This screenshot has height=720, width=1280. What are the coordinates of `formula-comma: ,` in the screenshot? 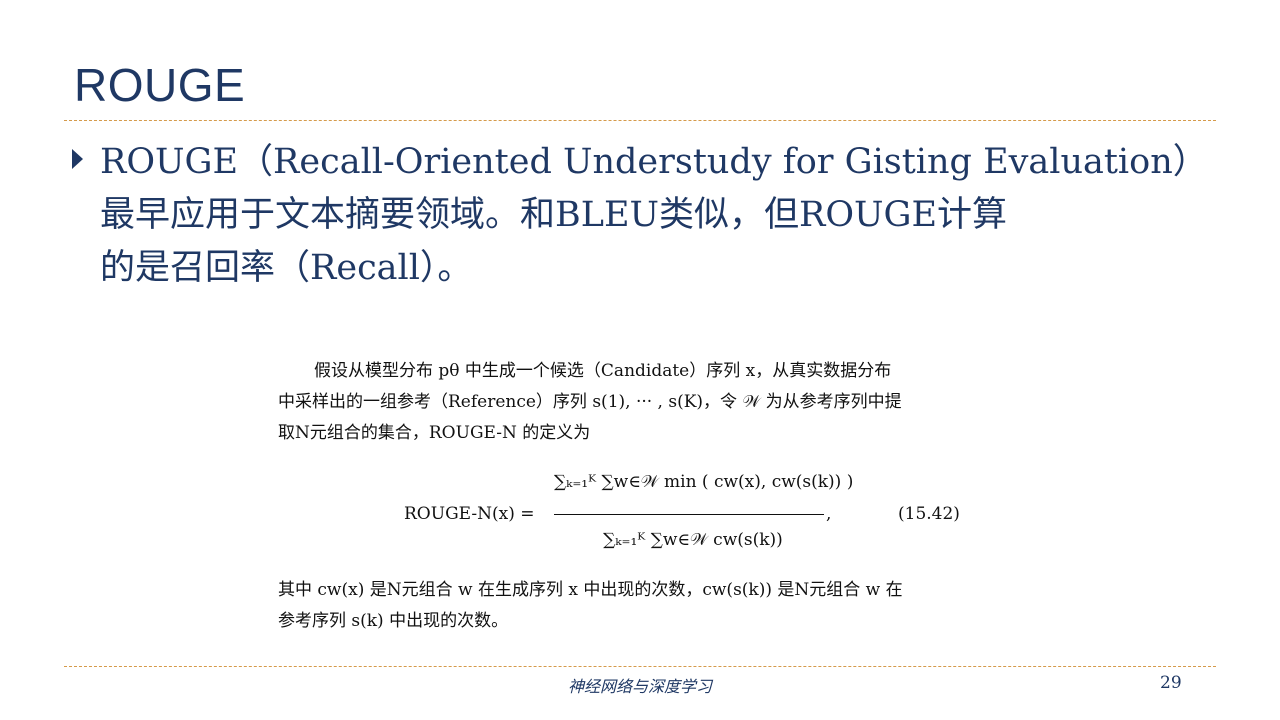 It's located at (829, 514).